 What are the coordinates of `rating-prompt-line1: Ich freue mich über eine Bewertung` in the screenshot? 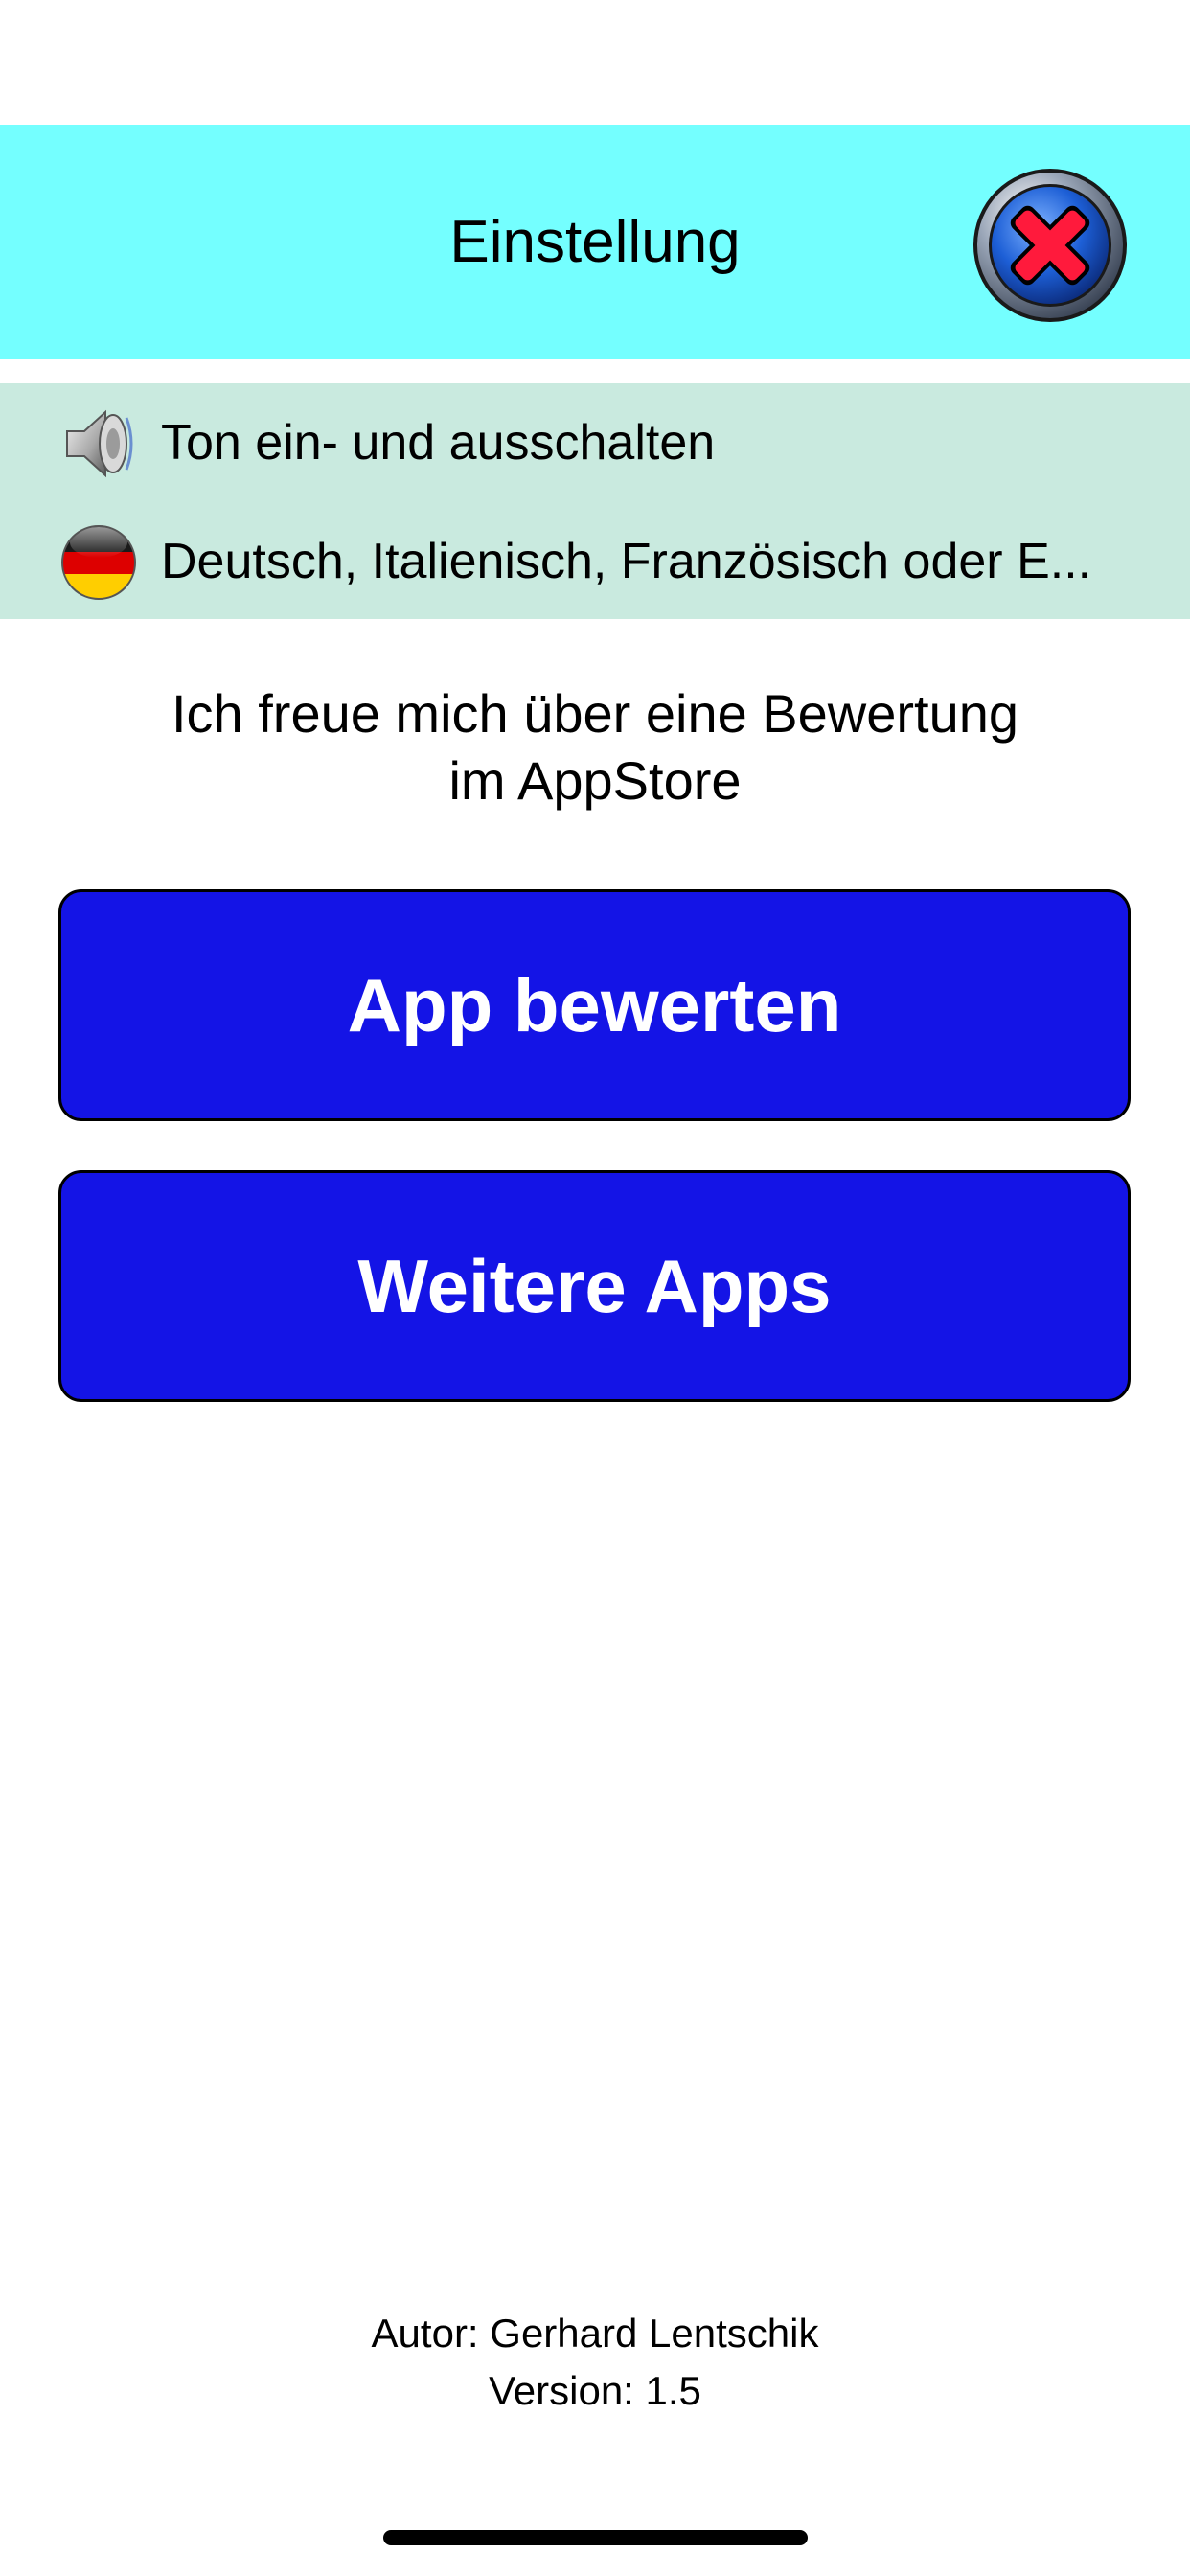 It's located at (595, 713).